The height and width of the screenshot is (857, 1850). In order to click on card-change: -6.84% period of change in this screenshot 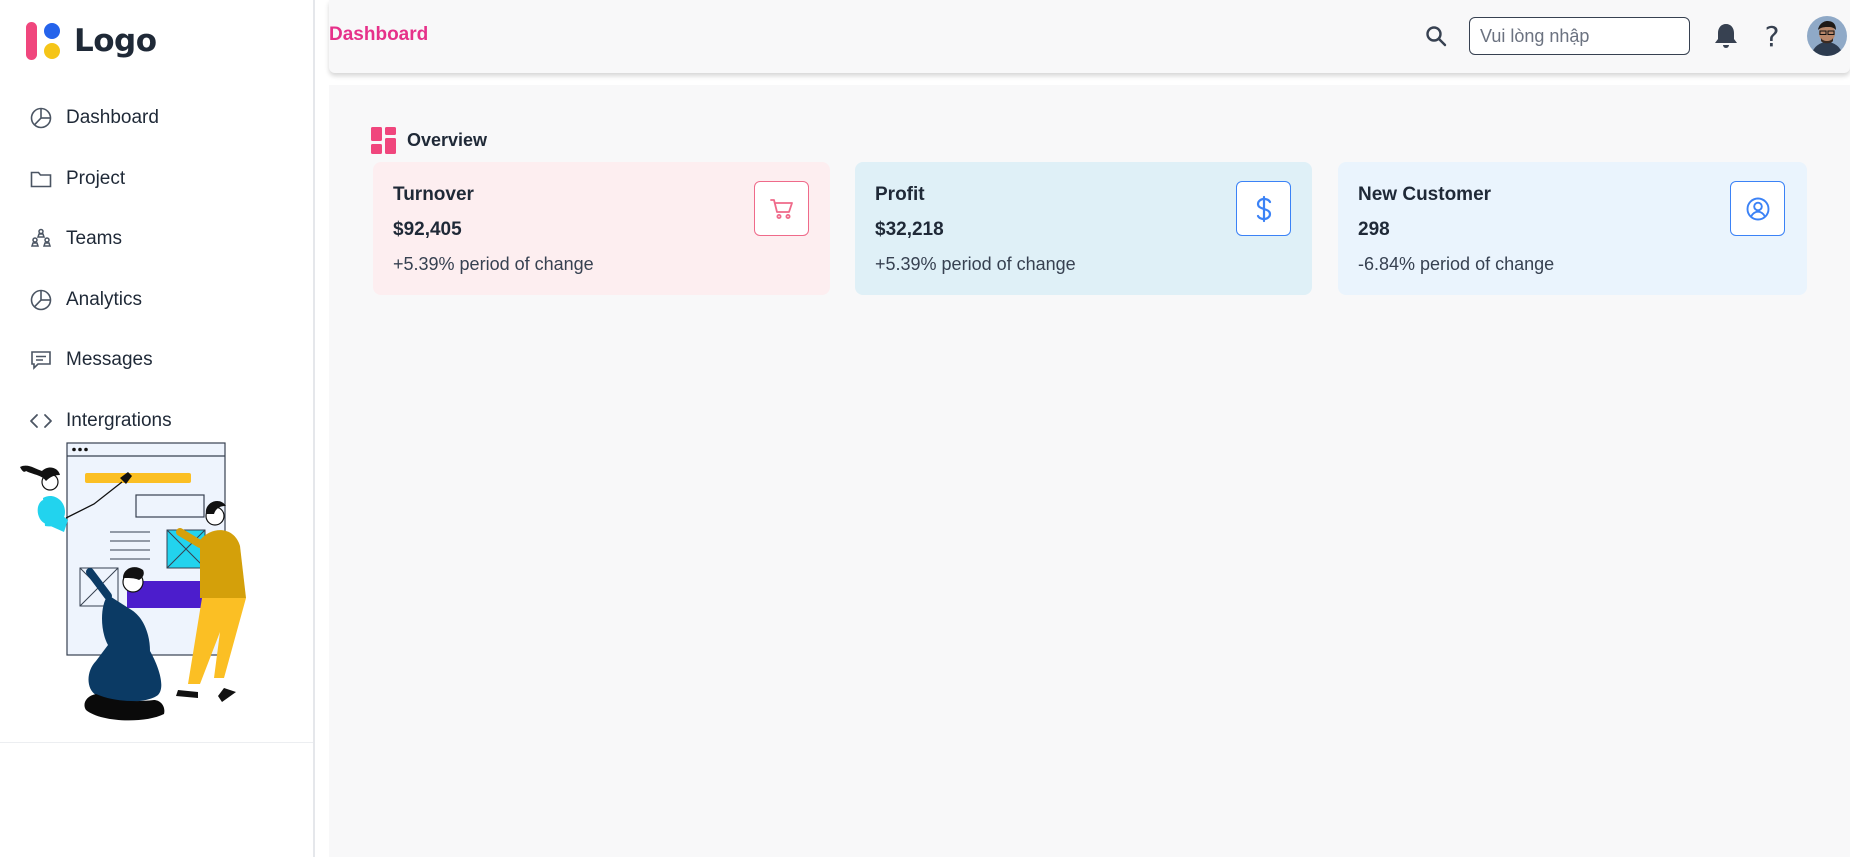, I will do `click(1456, 264)`.